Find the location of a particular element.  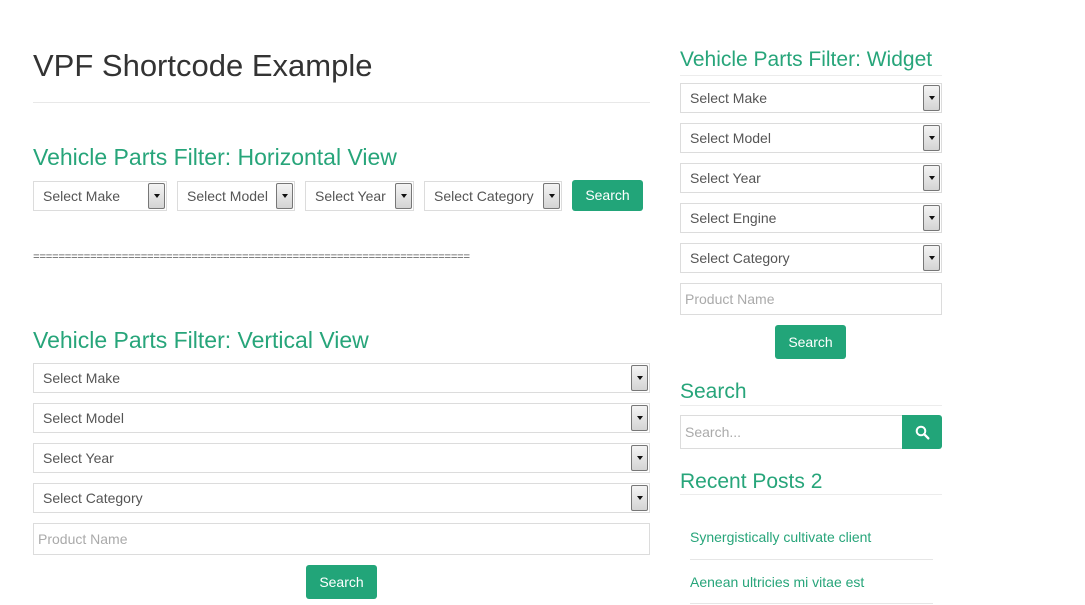

title-divider is located at coordinates (341, 102).